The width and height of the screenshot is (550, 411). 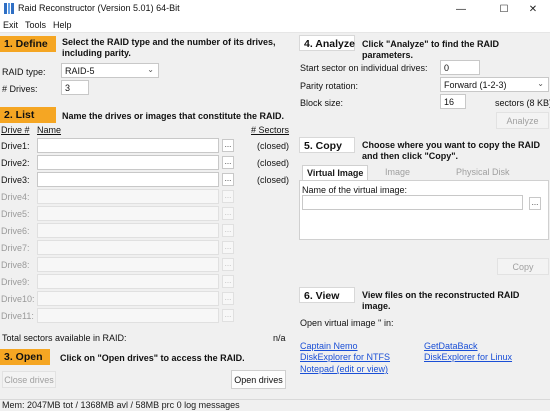 I want to click on link-diskexplorer-ntfs: DiskExplorer for NTFS, so click(x=345, y=357).